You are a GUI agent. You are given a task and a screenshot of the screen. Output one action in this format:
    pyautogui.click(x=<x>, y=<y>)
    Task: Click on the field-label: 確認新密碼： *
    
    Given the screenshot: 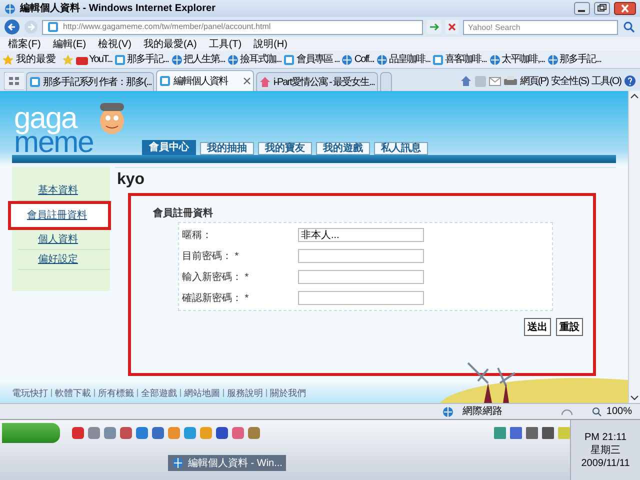 What is the action you would take?
    pyautogui.click(x=216, y=299)
    